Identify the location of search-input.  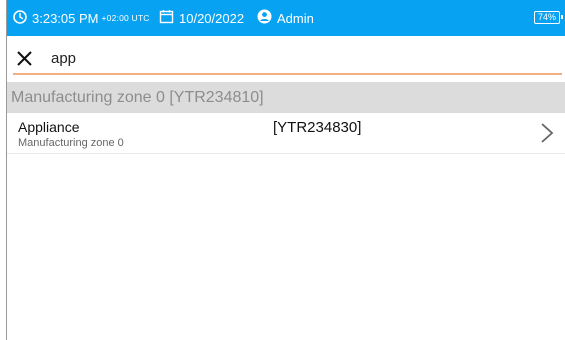
(226, 58).